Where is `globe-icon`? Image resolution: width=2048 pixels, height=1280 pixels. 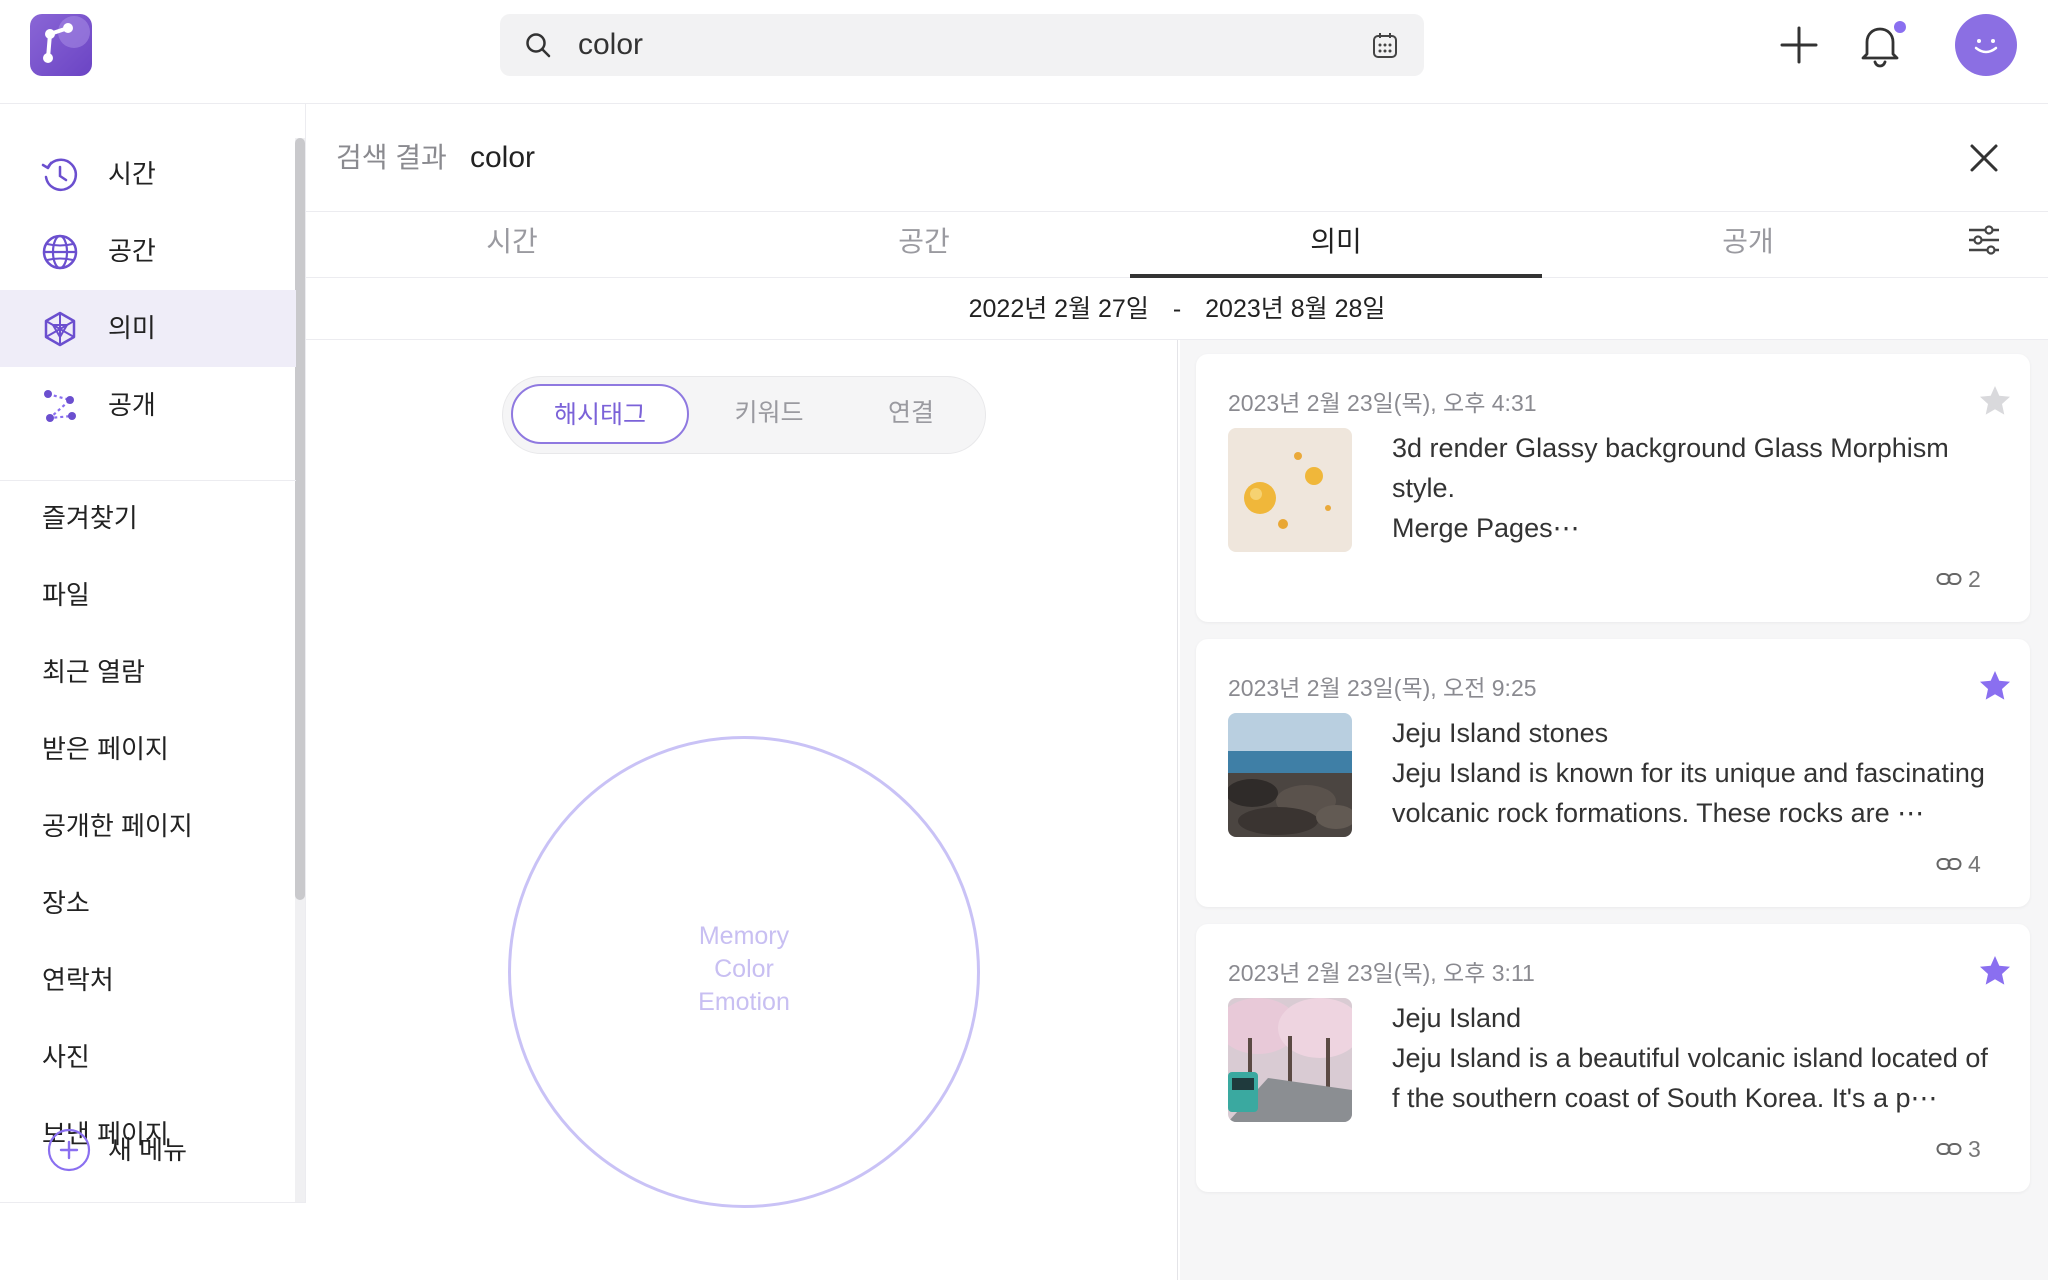
globe-icon is located at coordinates (60, 252).